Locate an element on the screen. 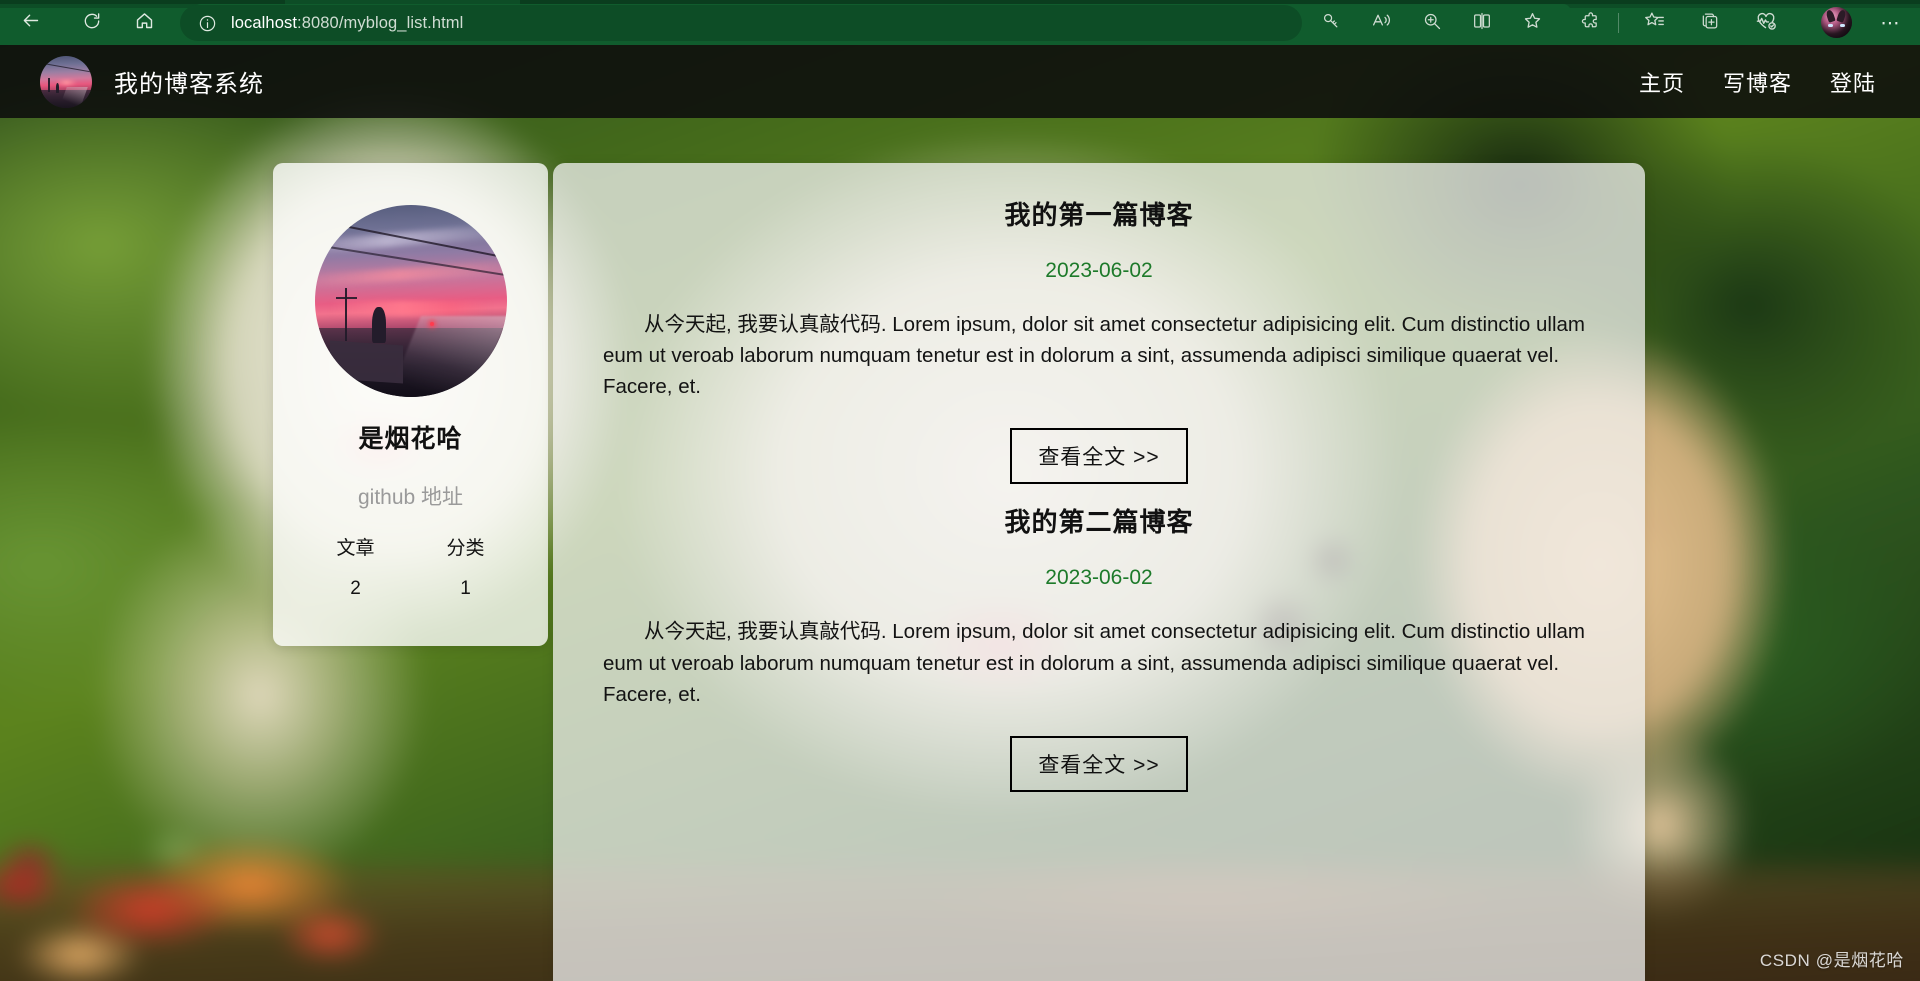 This screenshot has width=1920, height=981. favorite-star-icon is located at coordinates (1532, 23).